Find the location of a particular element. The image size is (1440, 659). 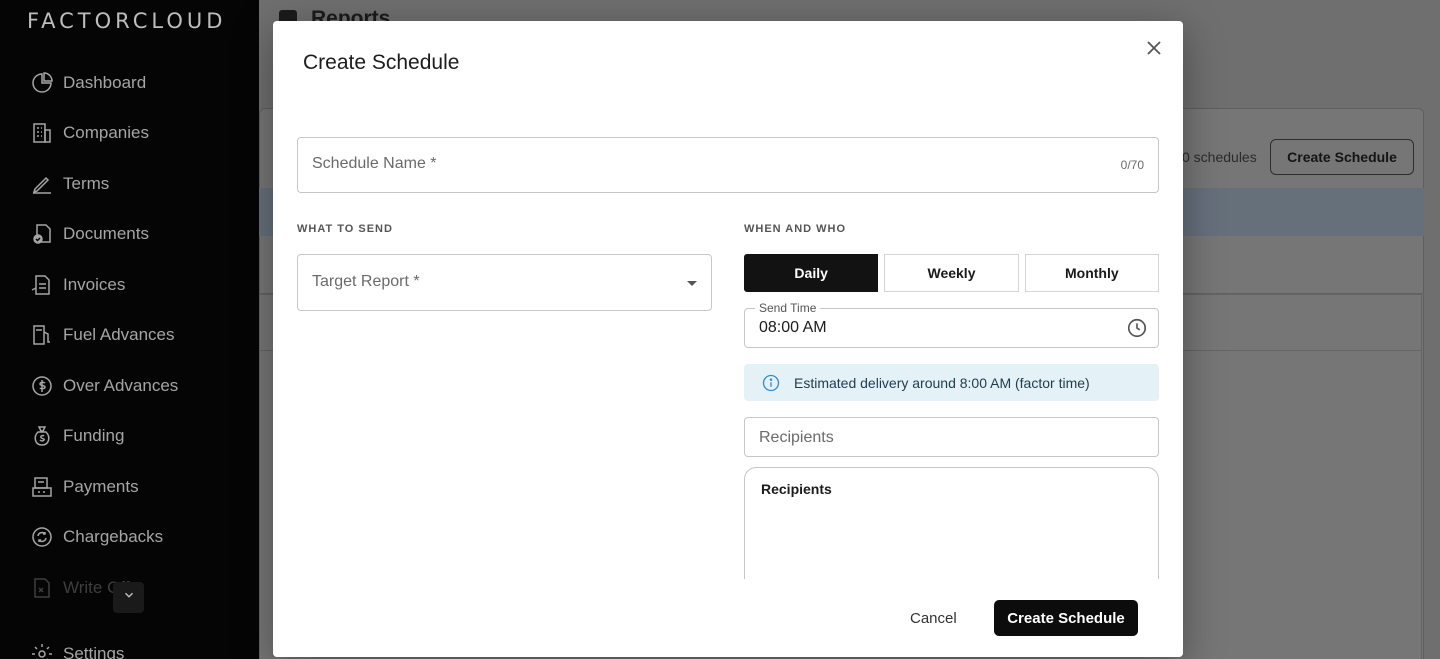

pie-chart-icon is located at coordinates (42, 83).